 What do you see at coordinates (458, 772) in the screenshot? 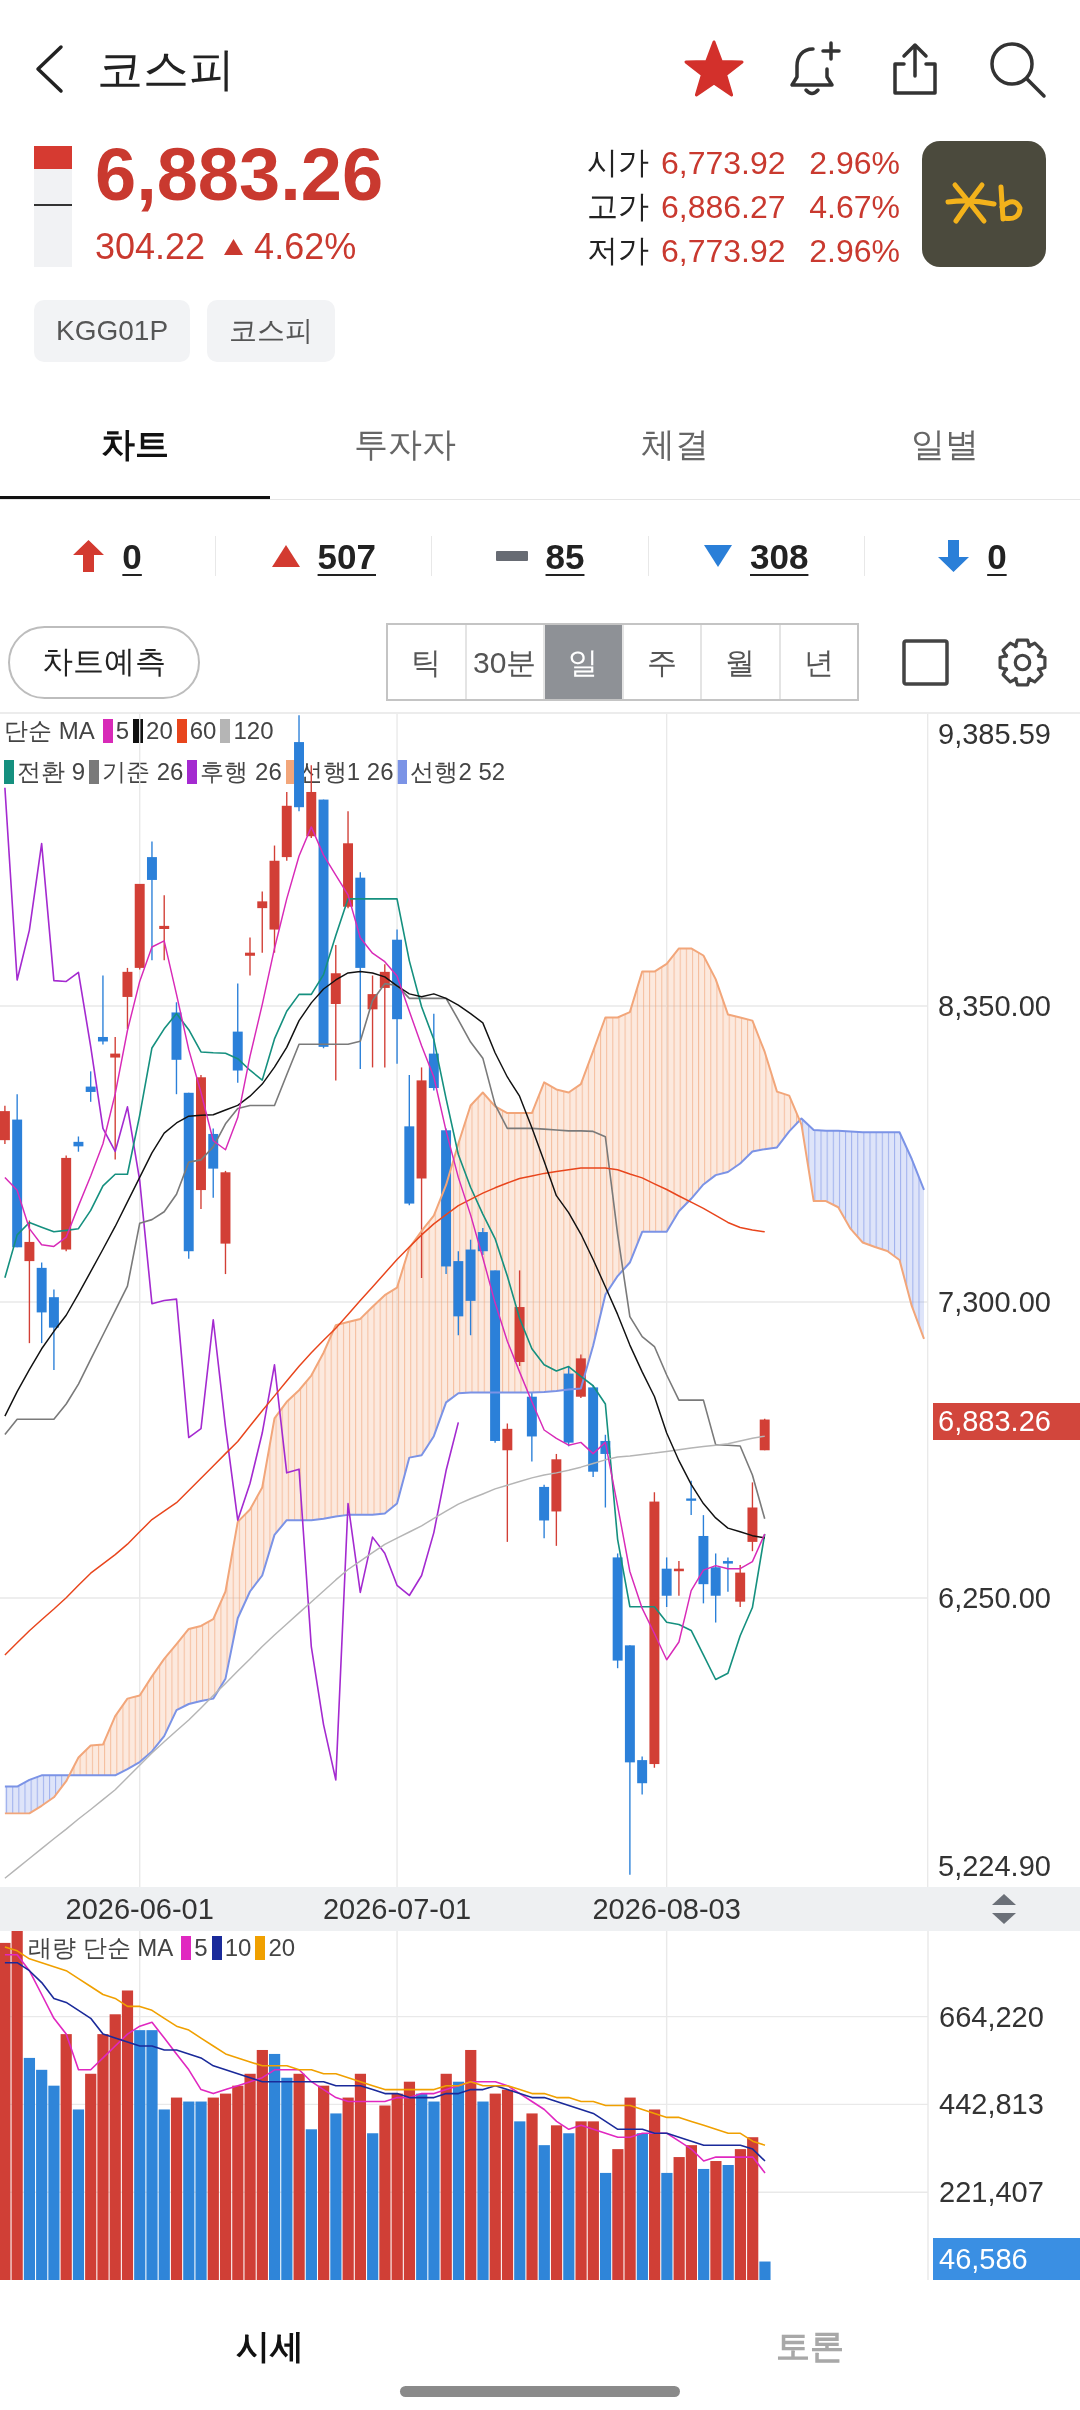
I see `legend-label: 선행2 52` at bounding box center [458, 772].